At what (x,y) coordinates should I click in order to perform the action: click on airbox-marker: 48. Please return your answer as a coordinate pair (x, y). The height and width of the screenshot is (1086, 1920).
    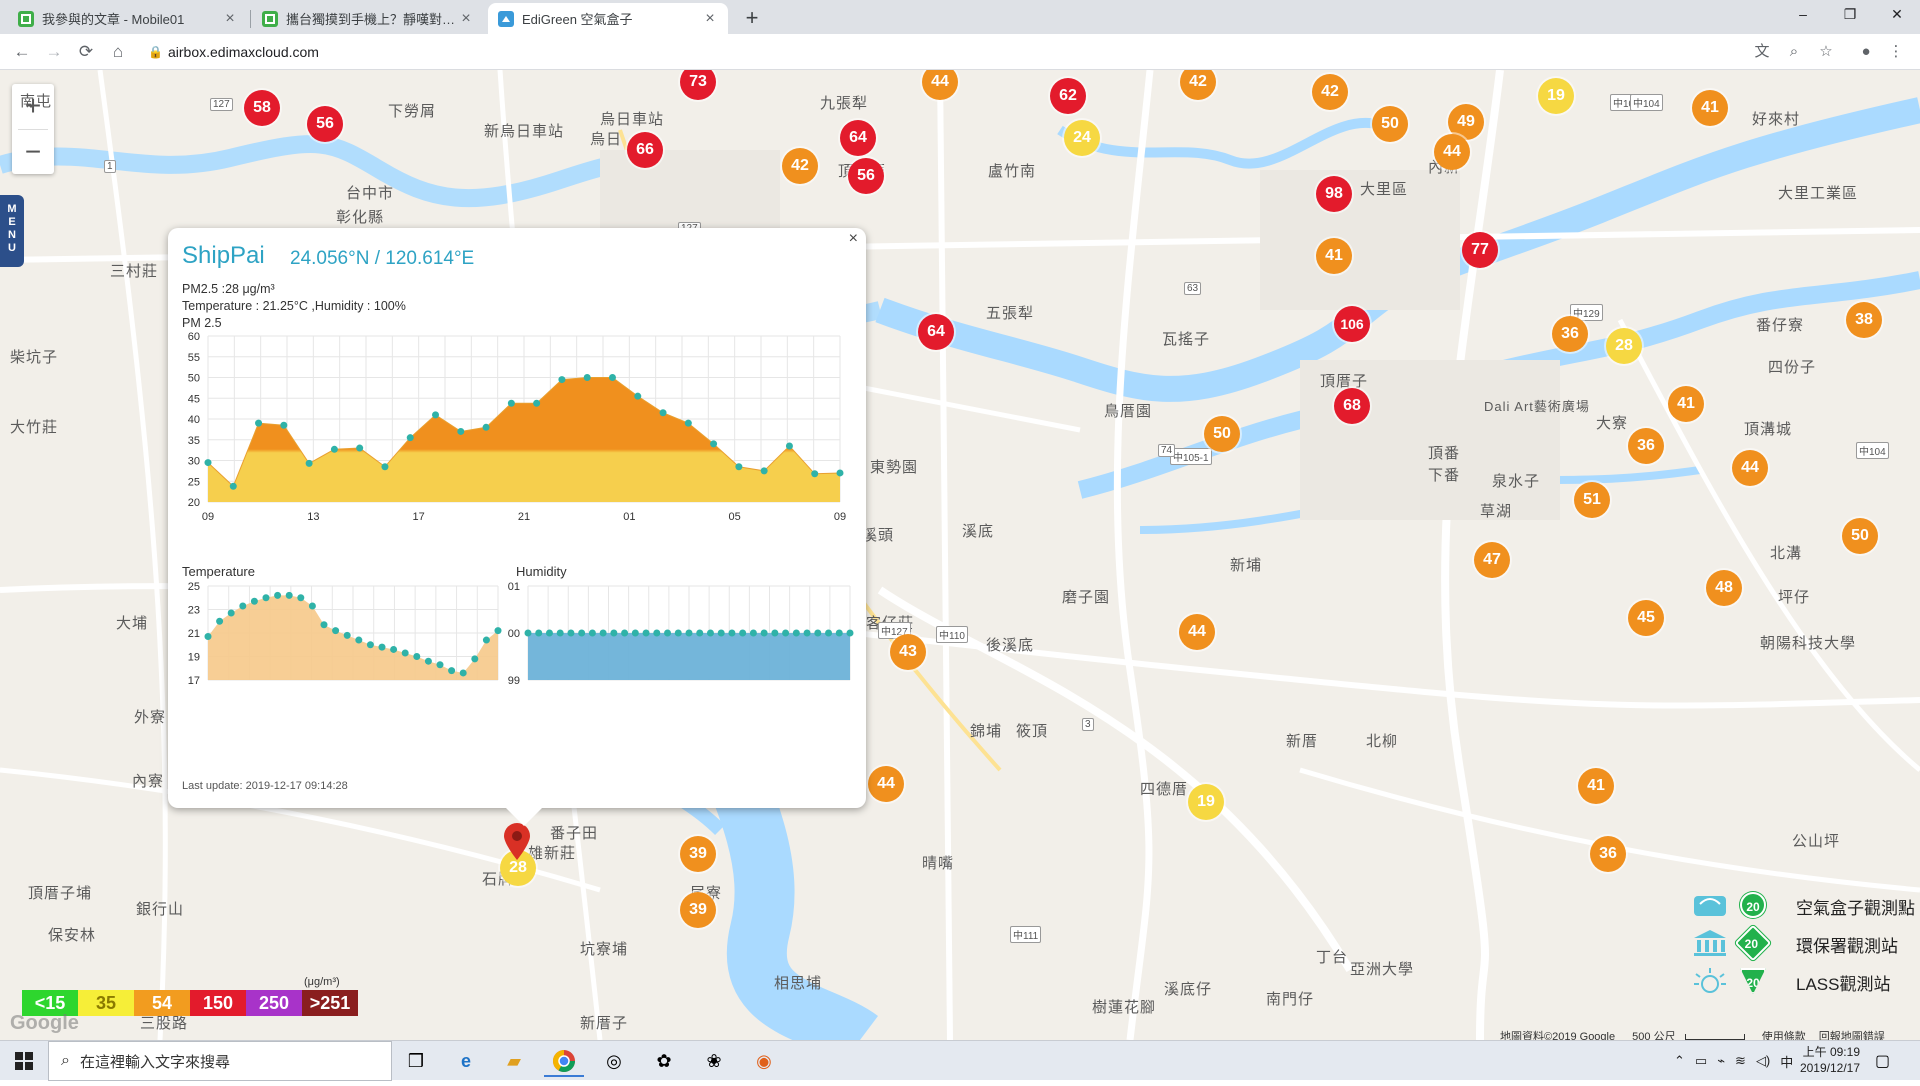
    Looking at the image, I should click on (1724, 588).